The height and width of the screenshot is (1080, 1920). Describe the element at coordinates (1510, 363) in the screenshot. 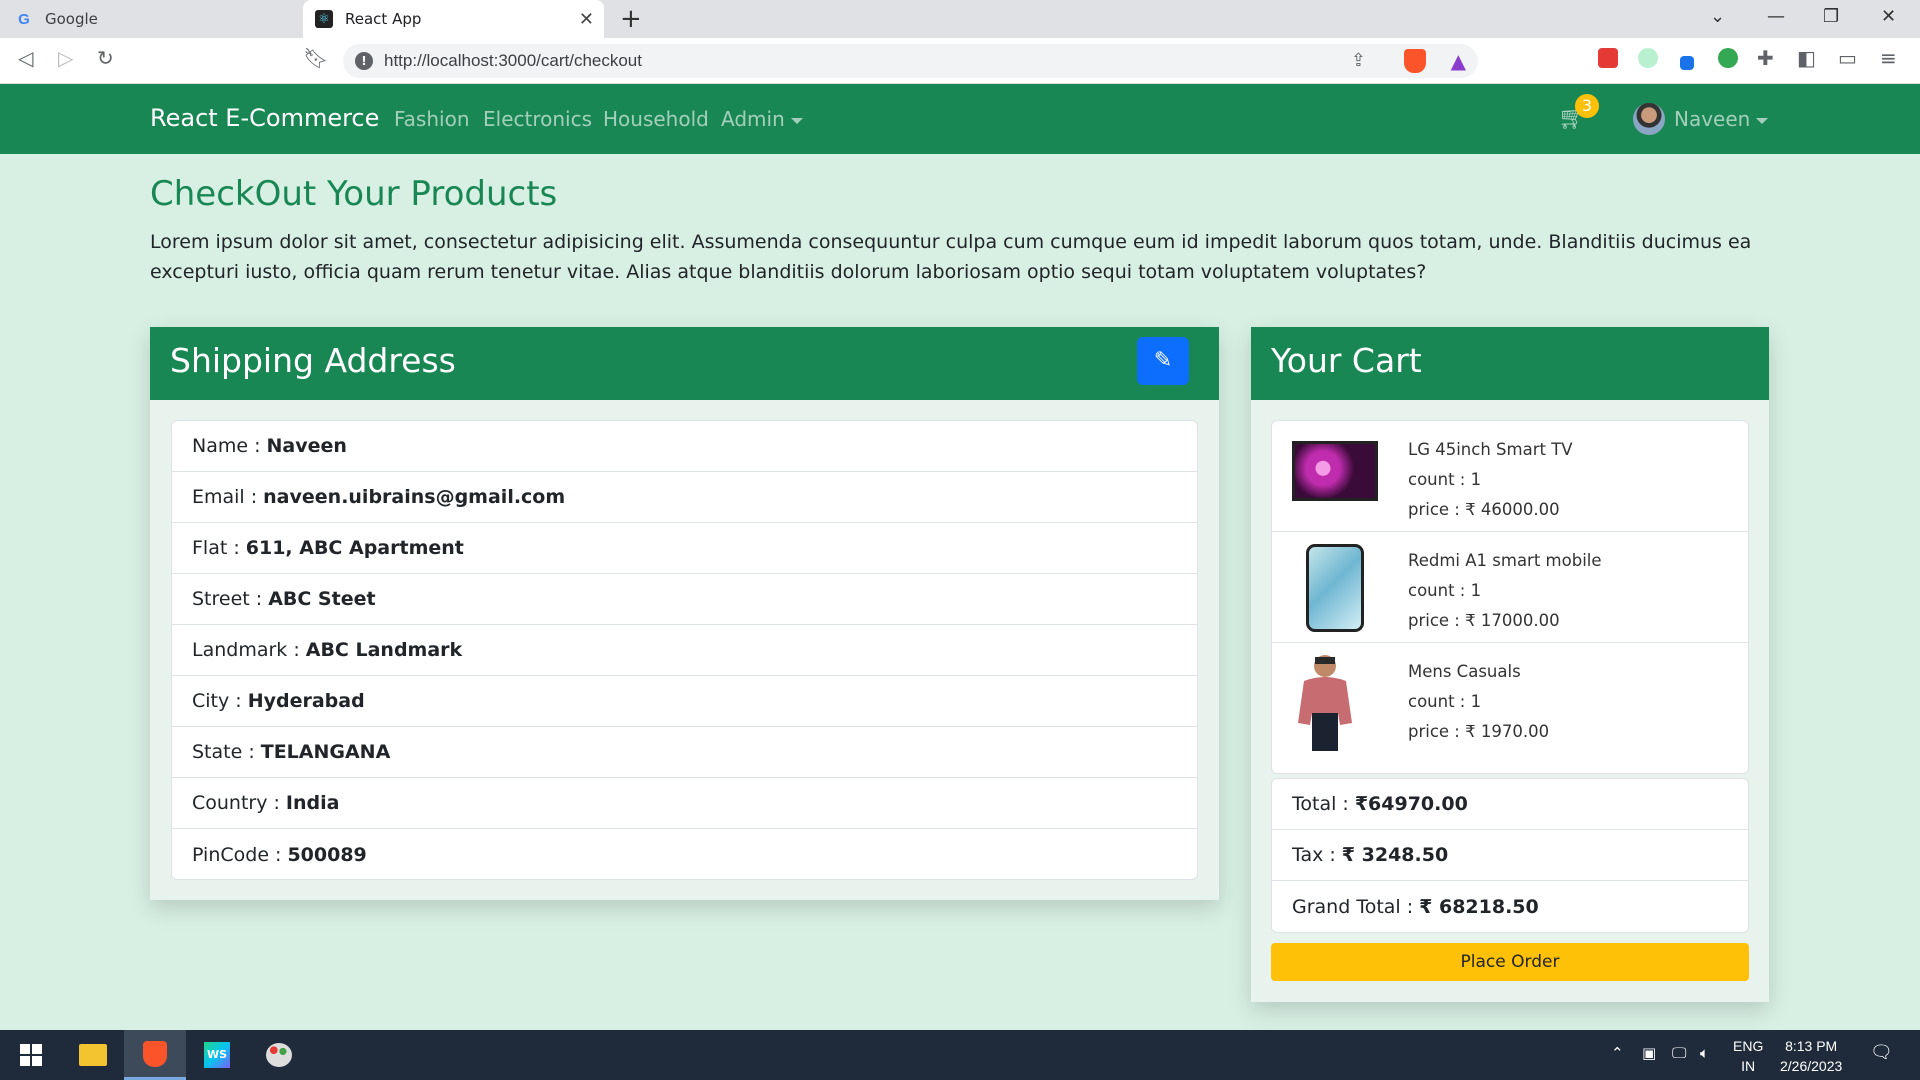

I see `cart-card-header: Your Cart` at that location.